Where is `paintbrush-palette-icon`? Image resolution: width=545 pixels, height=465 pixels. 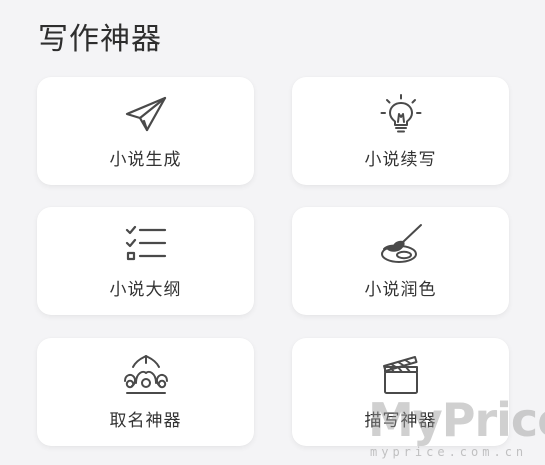 paintbrush-palette-icon is located at coordinates (400, 244).